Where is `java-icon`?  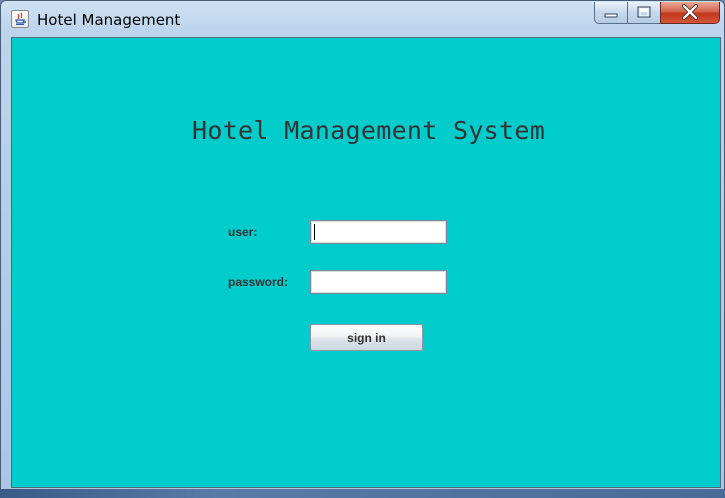 java-icon is located at coordinates (20, 19).